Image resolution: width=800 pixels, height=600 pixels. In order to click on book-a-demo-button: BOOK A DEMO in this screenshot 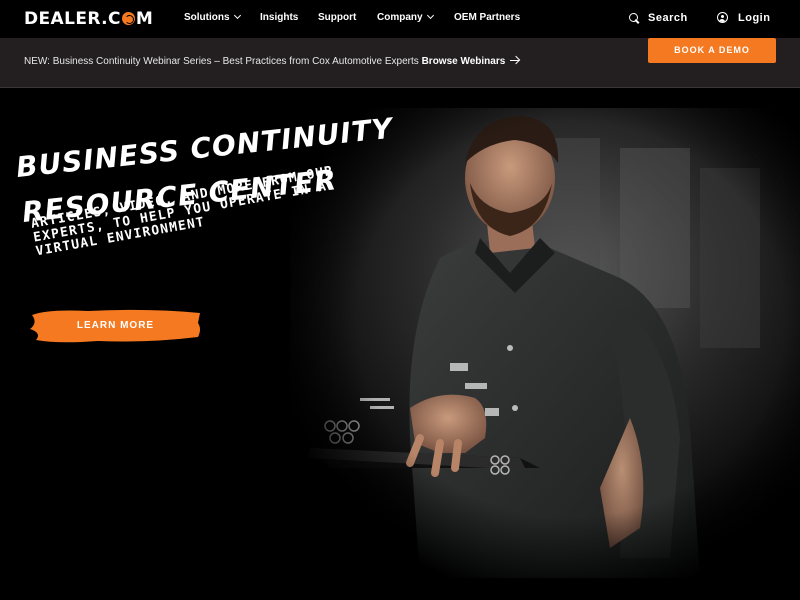, I will do `click(712, 50)`.